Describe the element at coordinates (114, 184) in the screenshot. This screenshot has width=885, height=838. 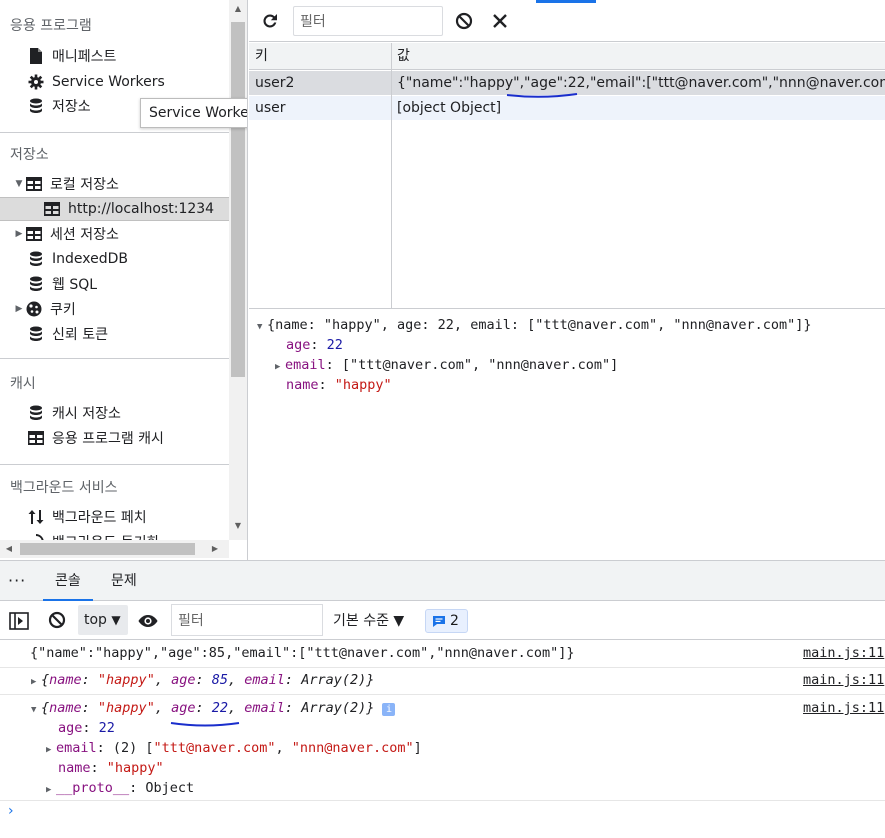
I see `sidebar-item-local-storage: ▼ 로컬 저장소` at that location.